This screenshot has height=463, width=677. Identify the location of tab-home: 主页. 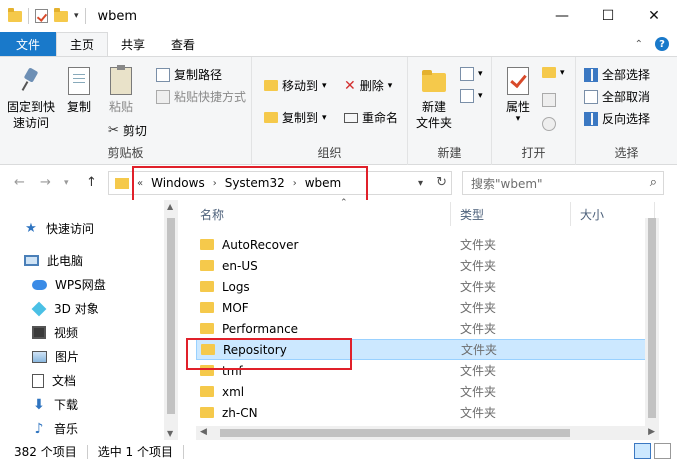
(82, 44).